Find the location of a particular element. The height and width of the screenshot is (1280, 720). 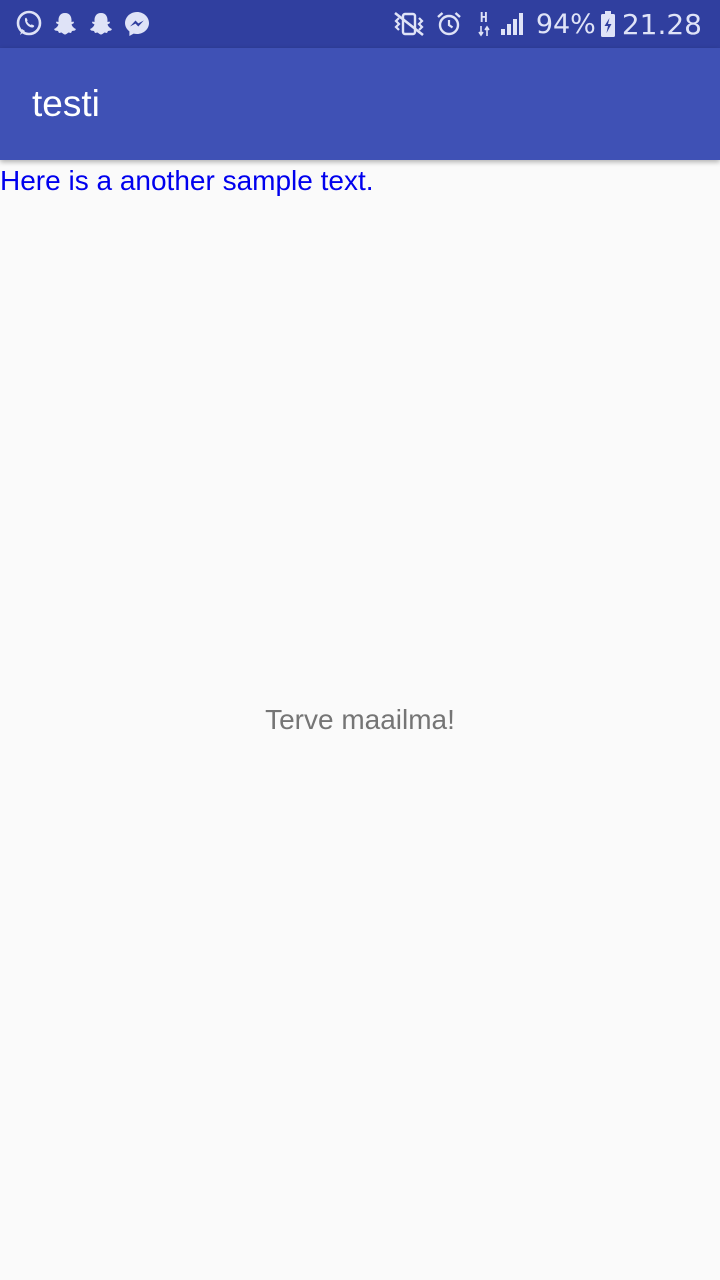

system-status: H 94% 21.28 is located at coordinates (542, 24).